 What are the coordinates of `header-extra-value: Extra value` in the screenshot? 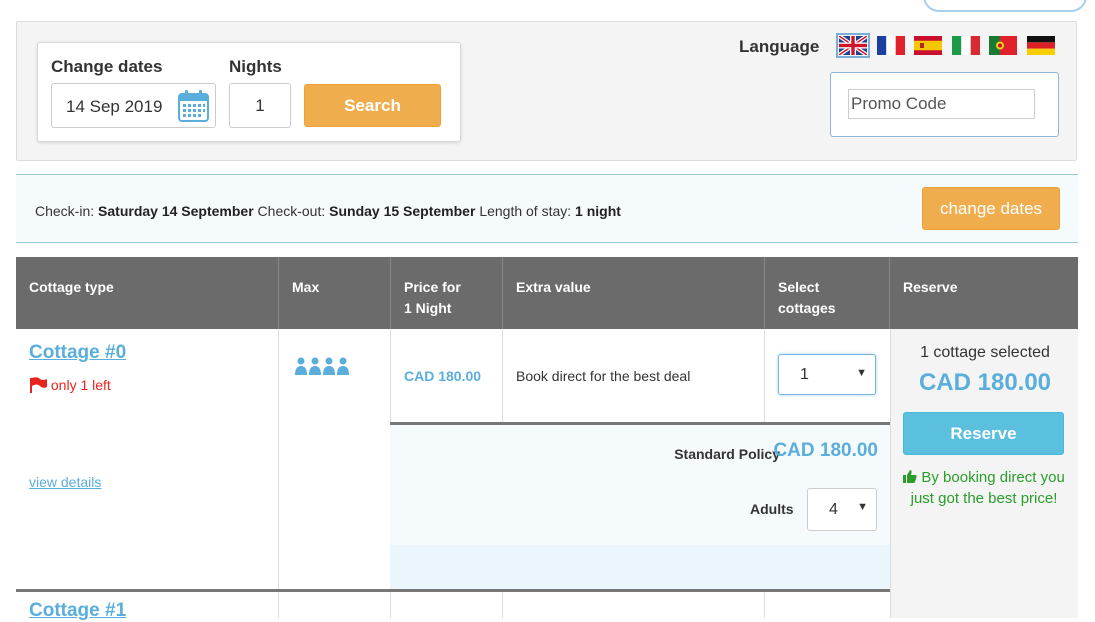 It's located at (553, 287).